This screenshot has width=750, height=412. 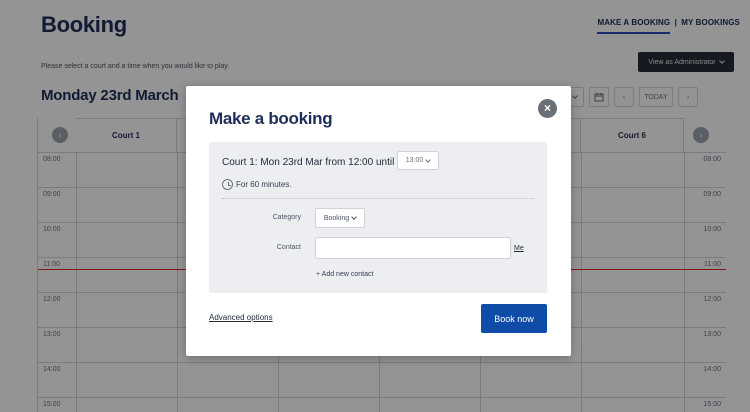 I want to click on booking-summary: Court 1: Mon 23rd Mar from 12:00 until, so click(x=308, y=162).